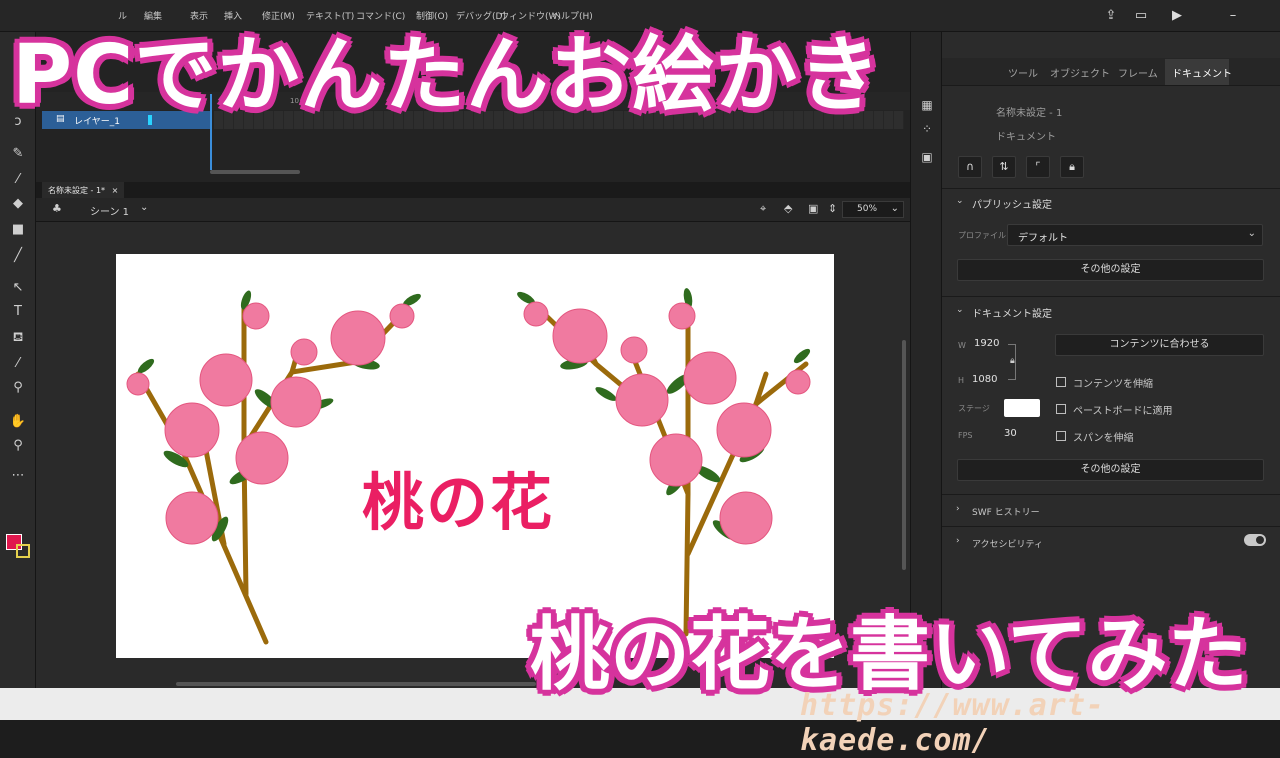  I want to click on library-icon: ▦, so click(927, 106).